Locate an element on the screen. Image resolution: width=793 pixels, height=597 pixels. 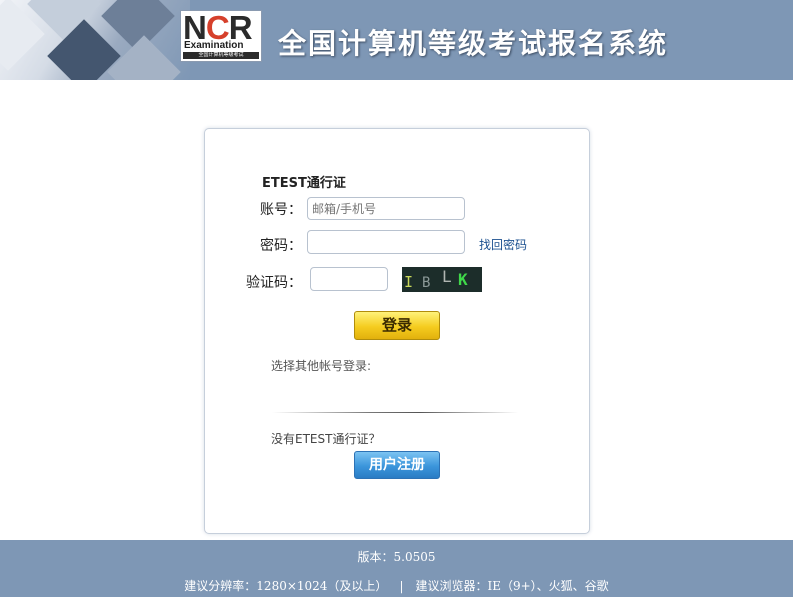
account-label: 账号： is located at coordinates (281, 210).